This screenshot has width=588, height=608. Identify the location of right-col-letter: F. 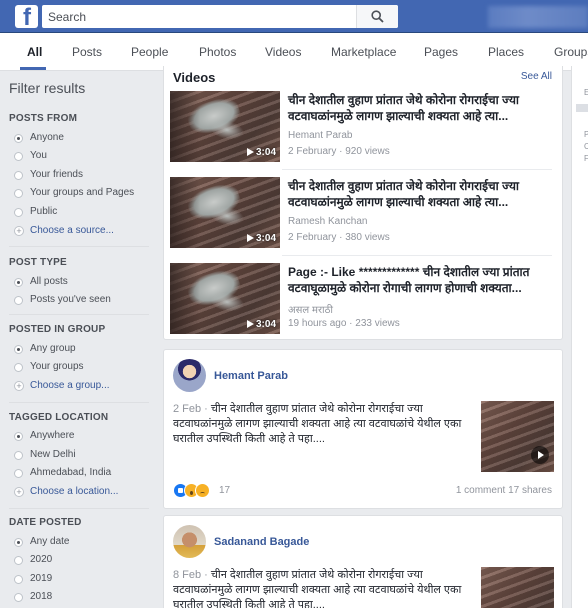
(586, 158).